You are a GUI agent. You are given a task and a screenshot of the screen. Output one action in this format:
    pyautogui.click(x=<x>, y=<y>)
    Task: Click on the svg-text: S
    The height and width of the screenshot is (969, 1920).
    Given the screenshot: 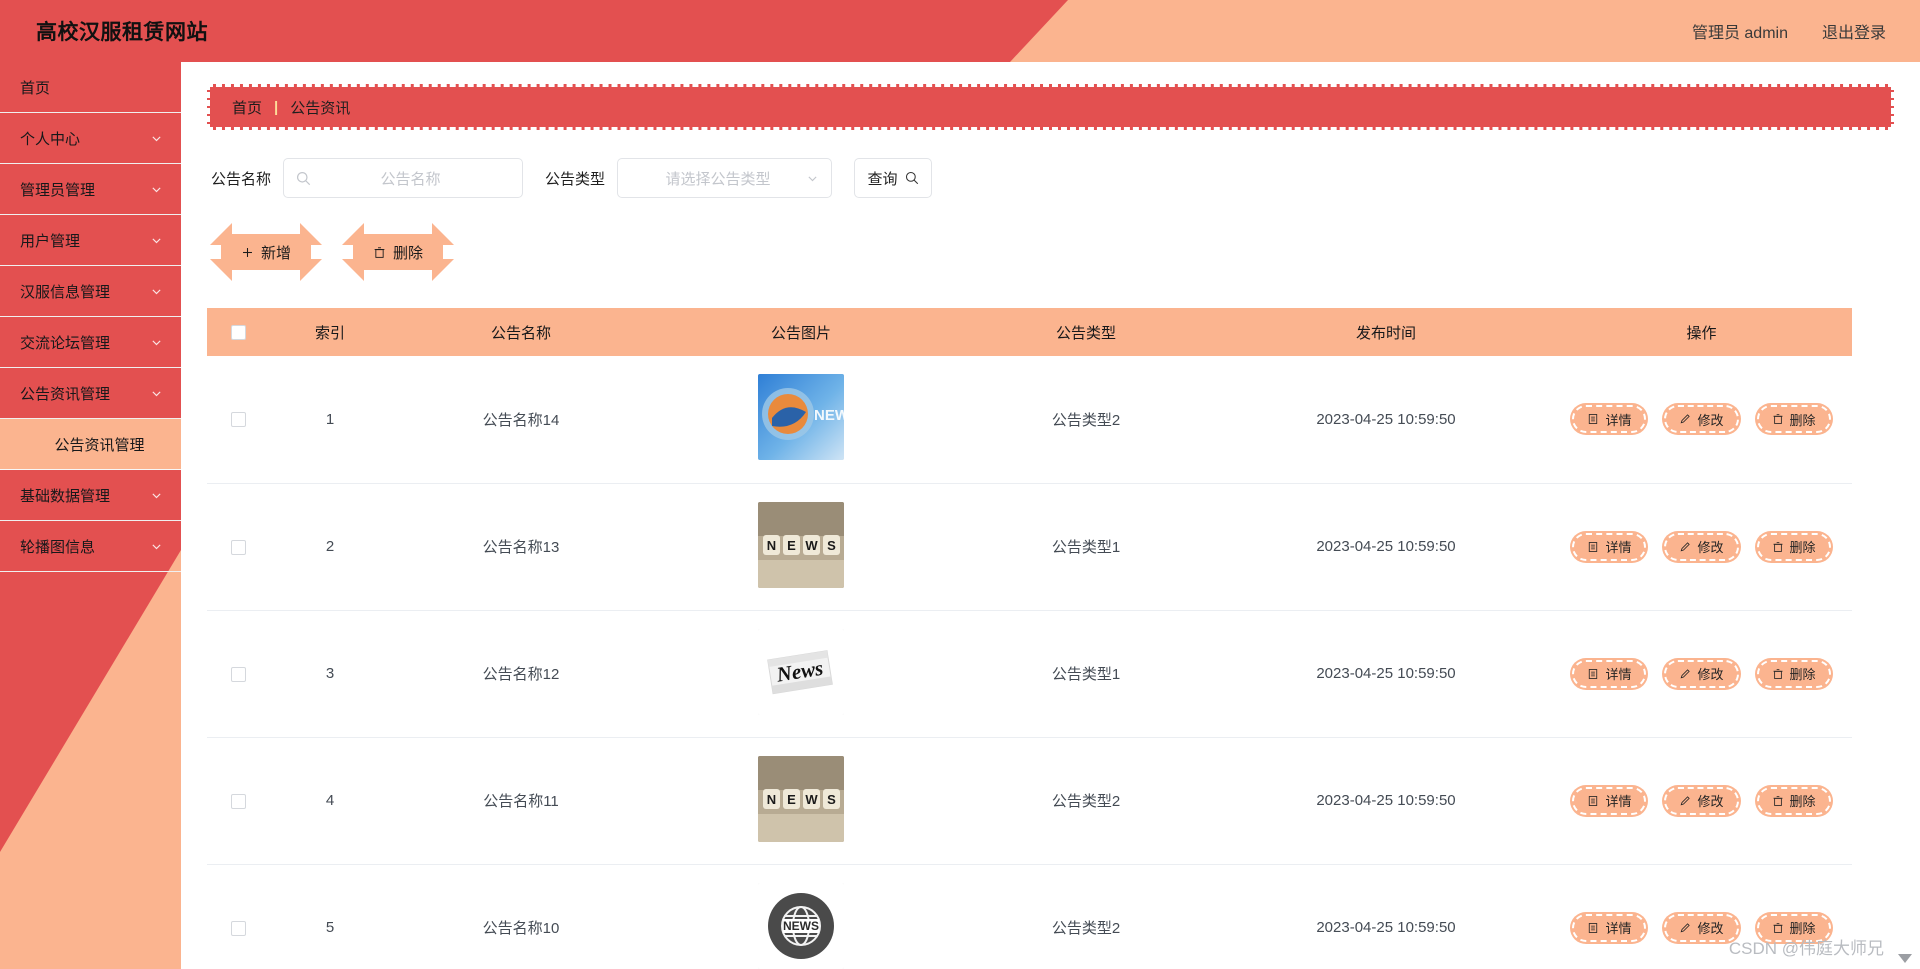 What is the action you would take?
    pyautogui.click(x=831, y=799)
    